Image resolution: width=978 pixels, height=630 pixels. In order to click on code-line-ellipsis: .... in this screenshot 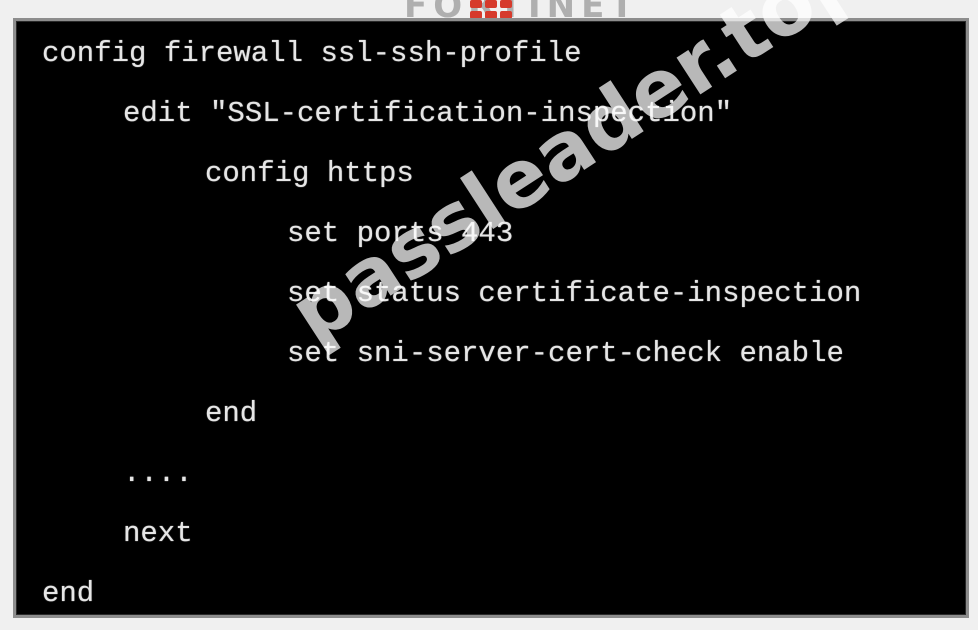, I will do `click(158, 473)`.